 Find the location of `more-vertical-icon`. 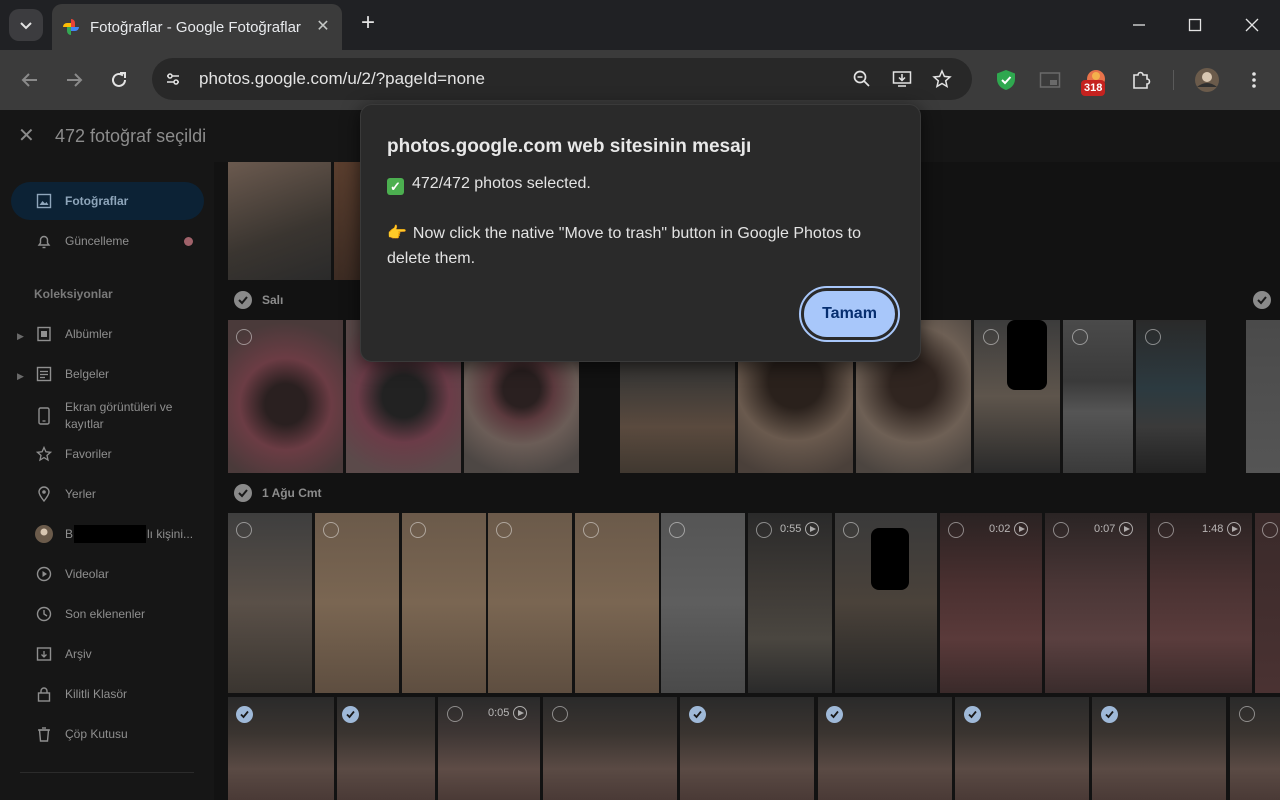

more-vertical-icon is located at coordinates (1254, 80).